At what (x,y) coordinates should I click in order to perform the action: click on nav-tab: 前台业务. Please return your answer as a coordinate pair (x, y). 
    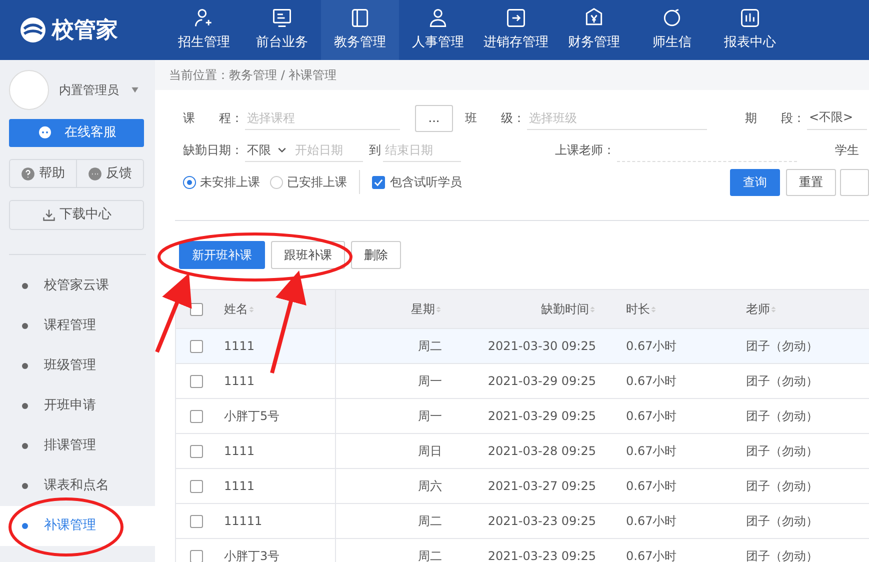
    Looking at the image, I should click on (282, 30).